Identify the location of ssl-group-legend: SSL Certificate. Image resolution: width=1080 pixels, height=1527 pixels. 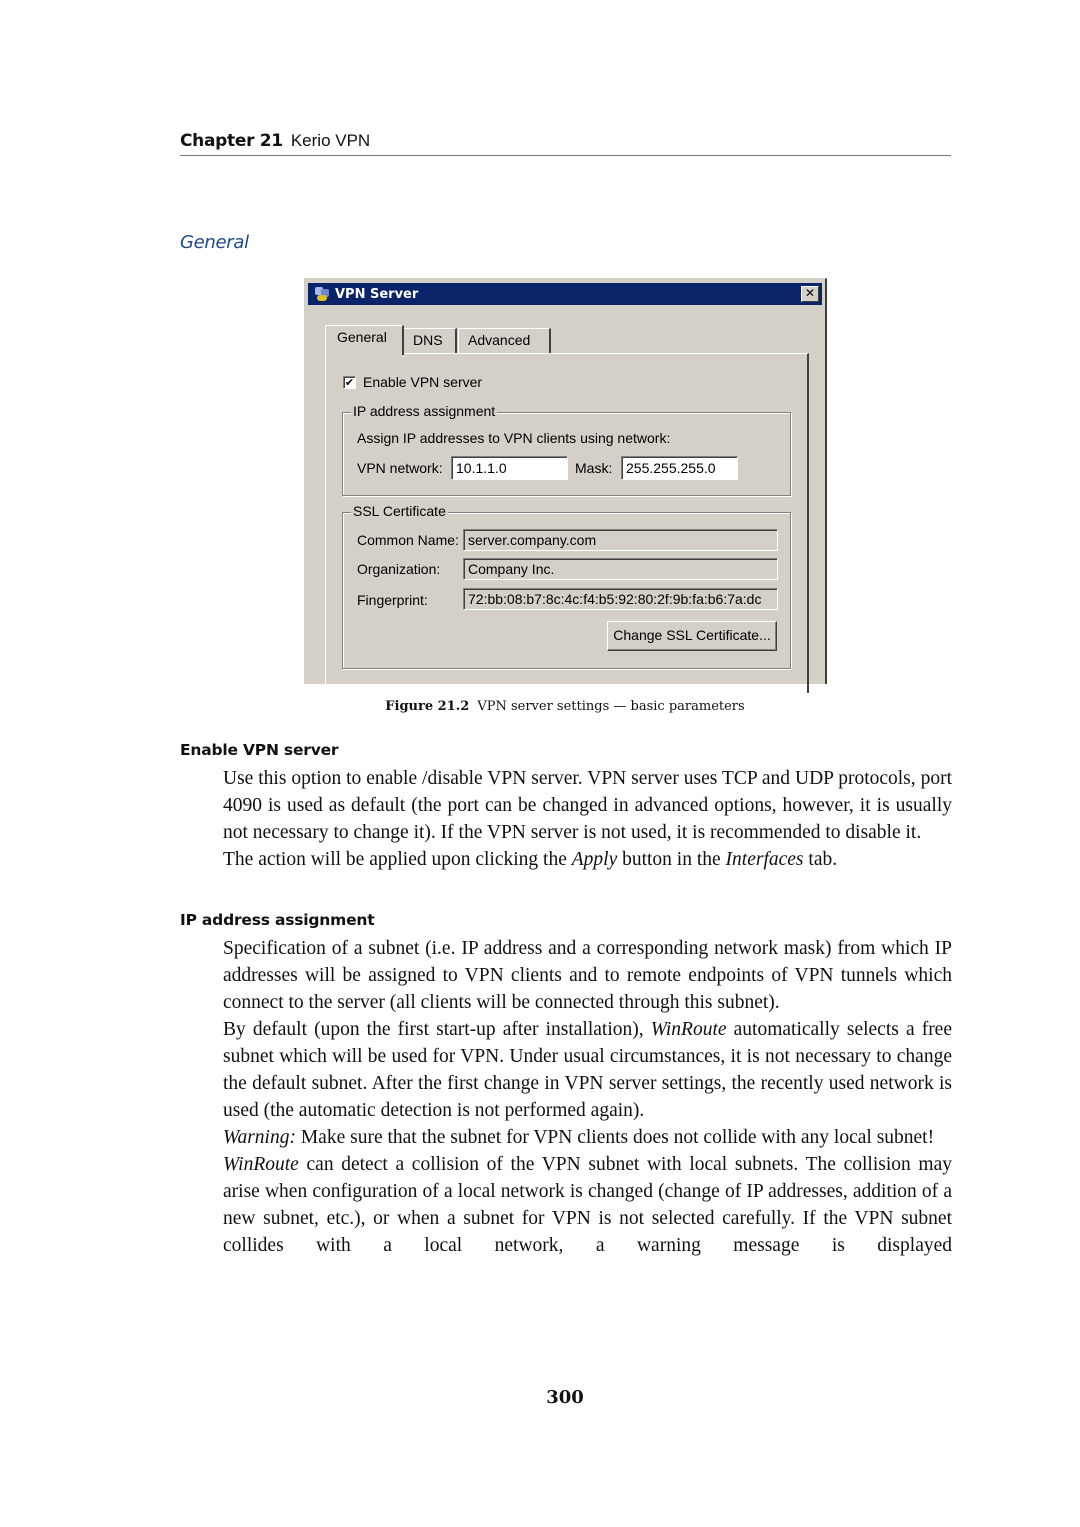
(399, 511).